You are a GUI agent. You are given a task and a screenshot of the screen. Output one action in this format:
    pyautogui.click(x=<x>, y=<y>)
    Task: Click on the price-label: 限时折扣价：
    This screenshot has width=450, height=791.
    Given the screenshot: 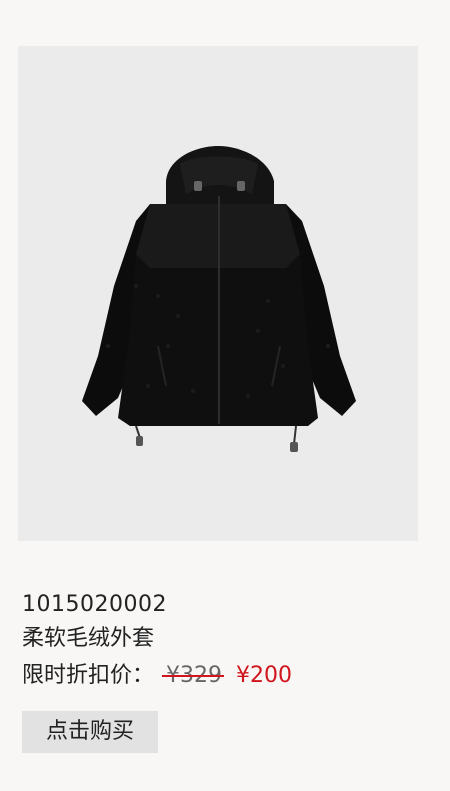 What is the action you would take?
    pyautogui.click(x=88, y=675)
    